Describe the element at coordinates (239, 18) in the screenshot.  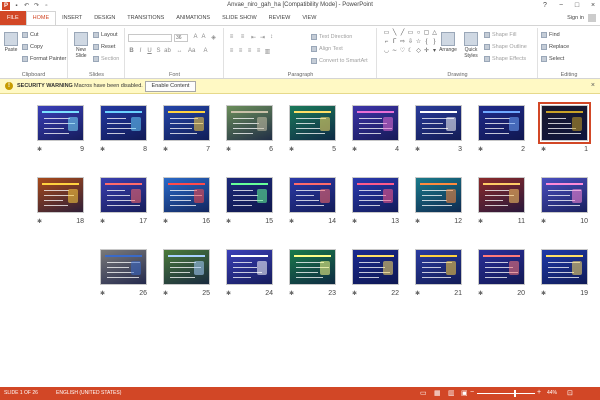
I see `tab-slide-show: SLIDE SHOW` at that location.